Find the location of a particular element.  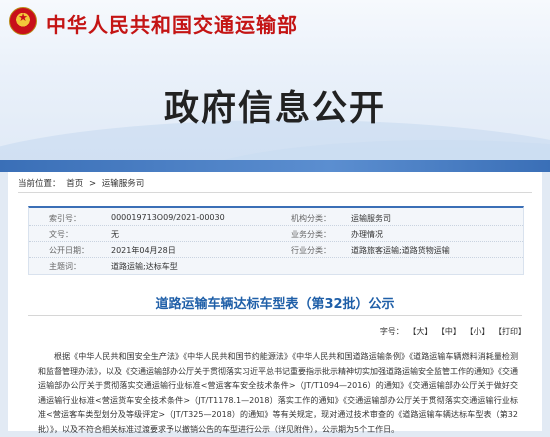

site-title: 中华人民共和国交通运输部 is located at coordinates (172, 23).